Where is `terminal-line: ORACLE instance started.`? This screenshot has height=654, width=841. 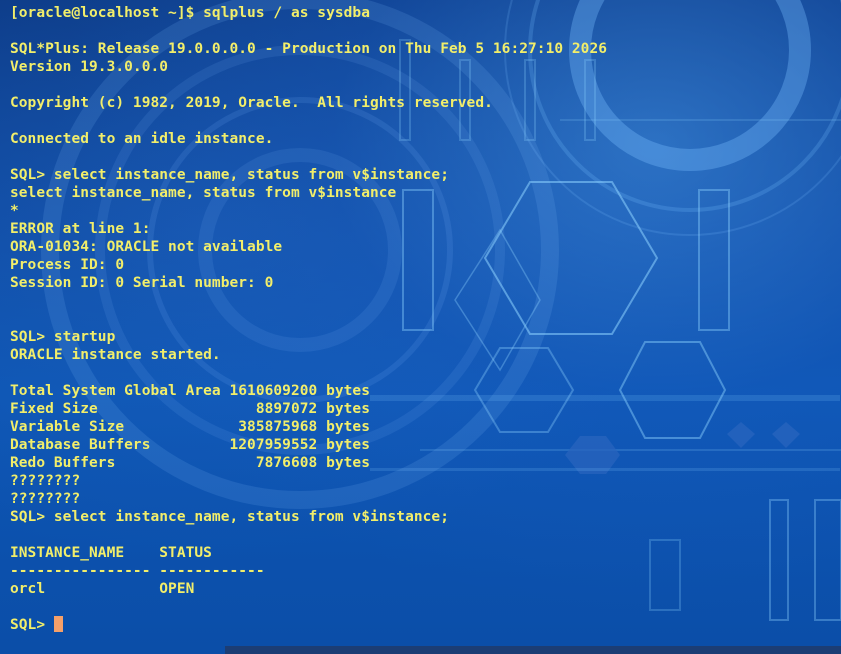 terminal-line: ORACLE instance started. is located at coordinates (115, 355).